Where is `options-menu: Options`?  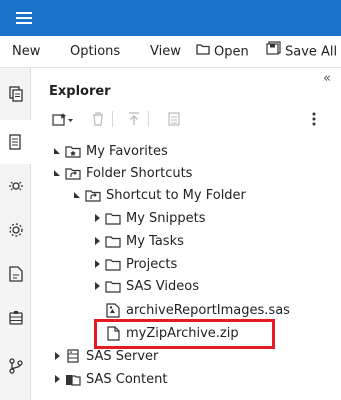 options-menu: Options is located at coordinates (95, 52).